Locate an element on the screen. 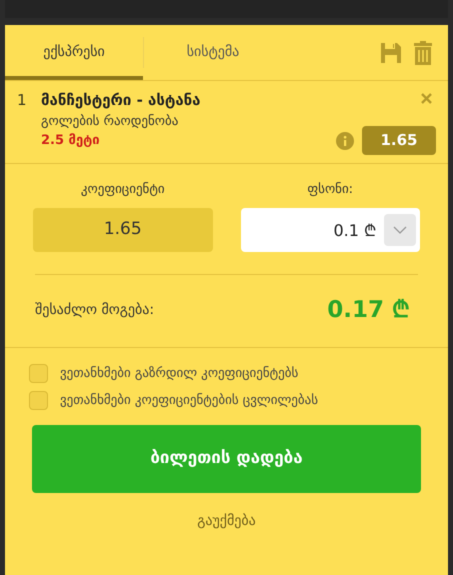 Image resolution: width=453 pixels, height=575 pixels. market-name: გოლების რაოდენობა is located at coordinates (110, 121).